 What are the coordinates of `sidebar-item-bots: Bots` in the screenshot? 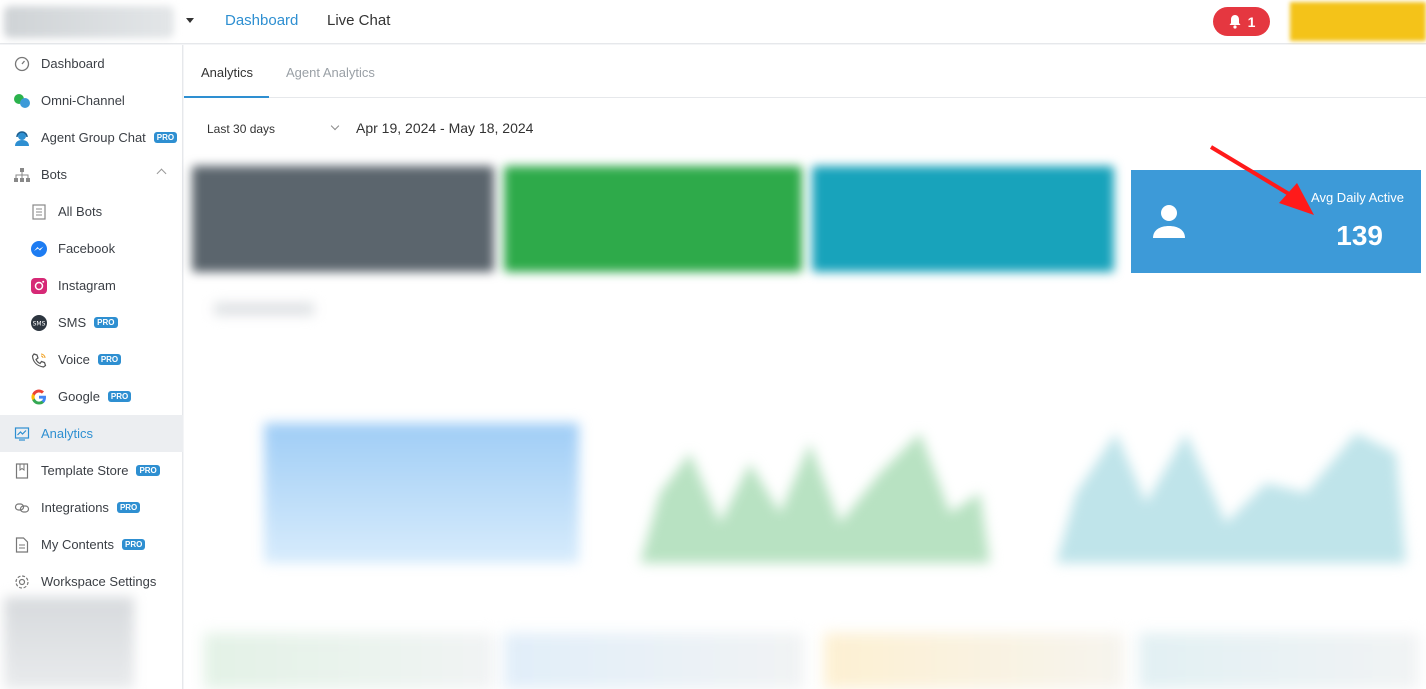 It's located at (91, 174).